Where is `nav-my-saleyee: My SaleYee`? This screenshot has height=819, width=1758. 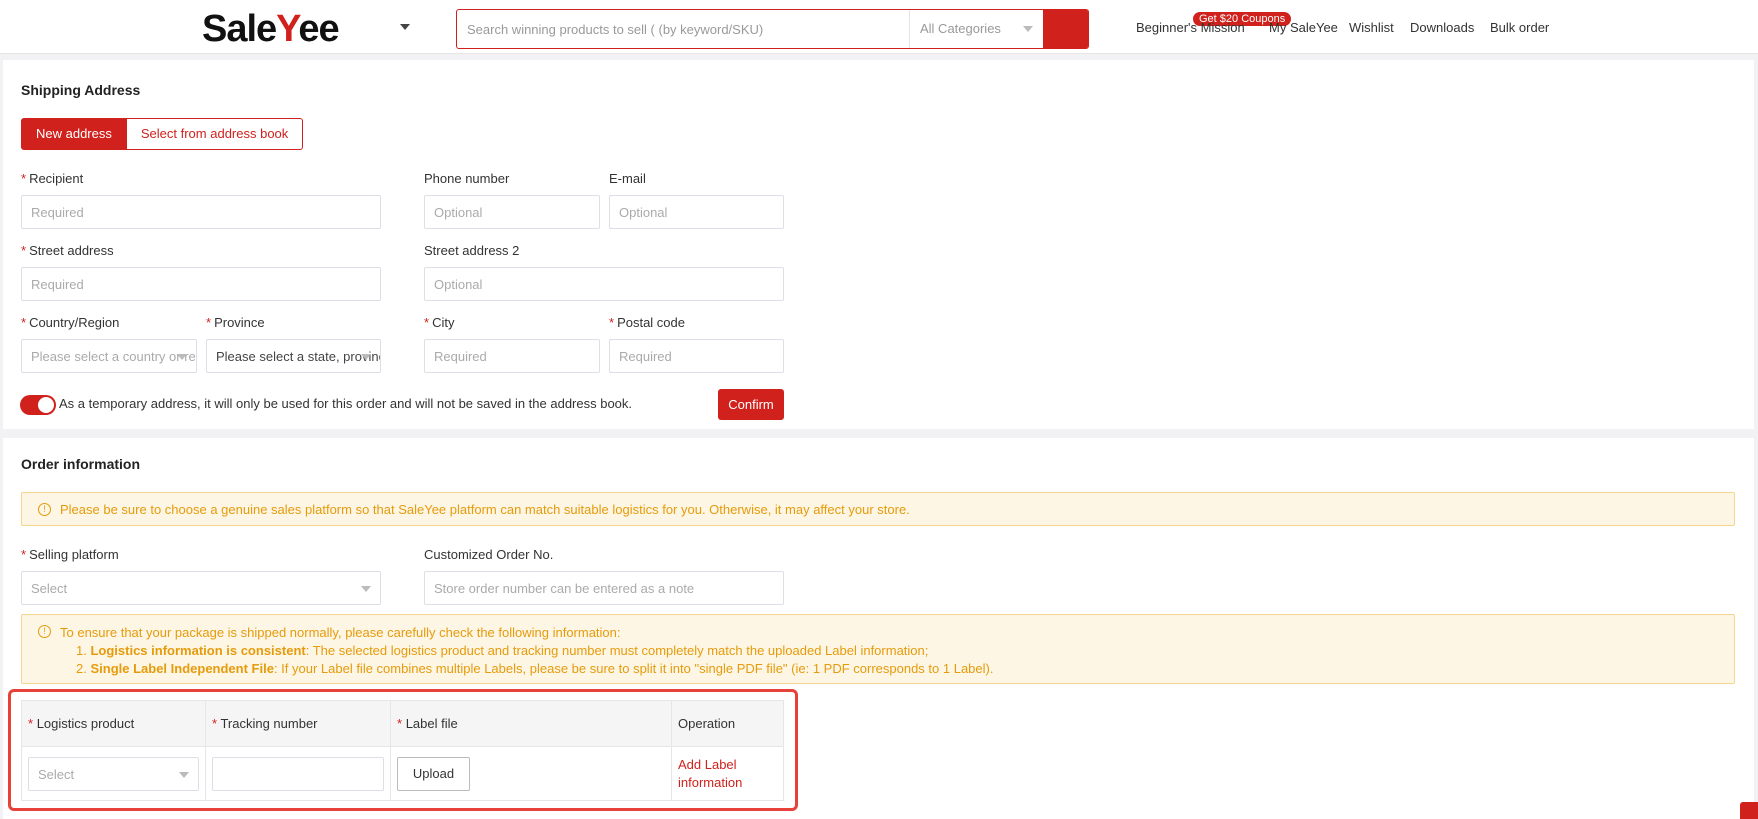 nav-my-saleyee: My SaleYee is located at coordinates (1303, 27).